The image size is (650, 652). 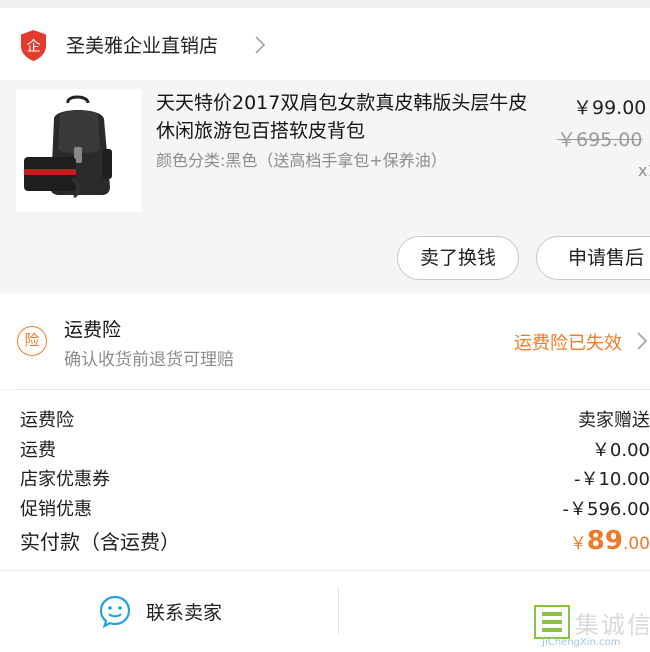 I want to click on summary-value: 卖家赠送, so click(x=614, y=420).